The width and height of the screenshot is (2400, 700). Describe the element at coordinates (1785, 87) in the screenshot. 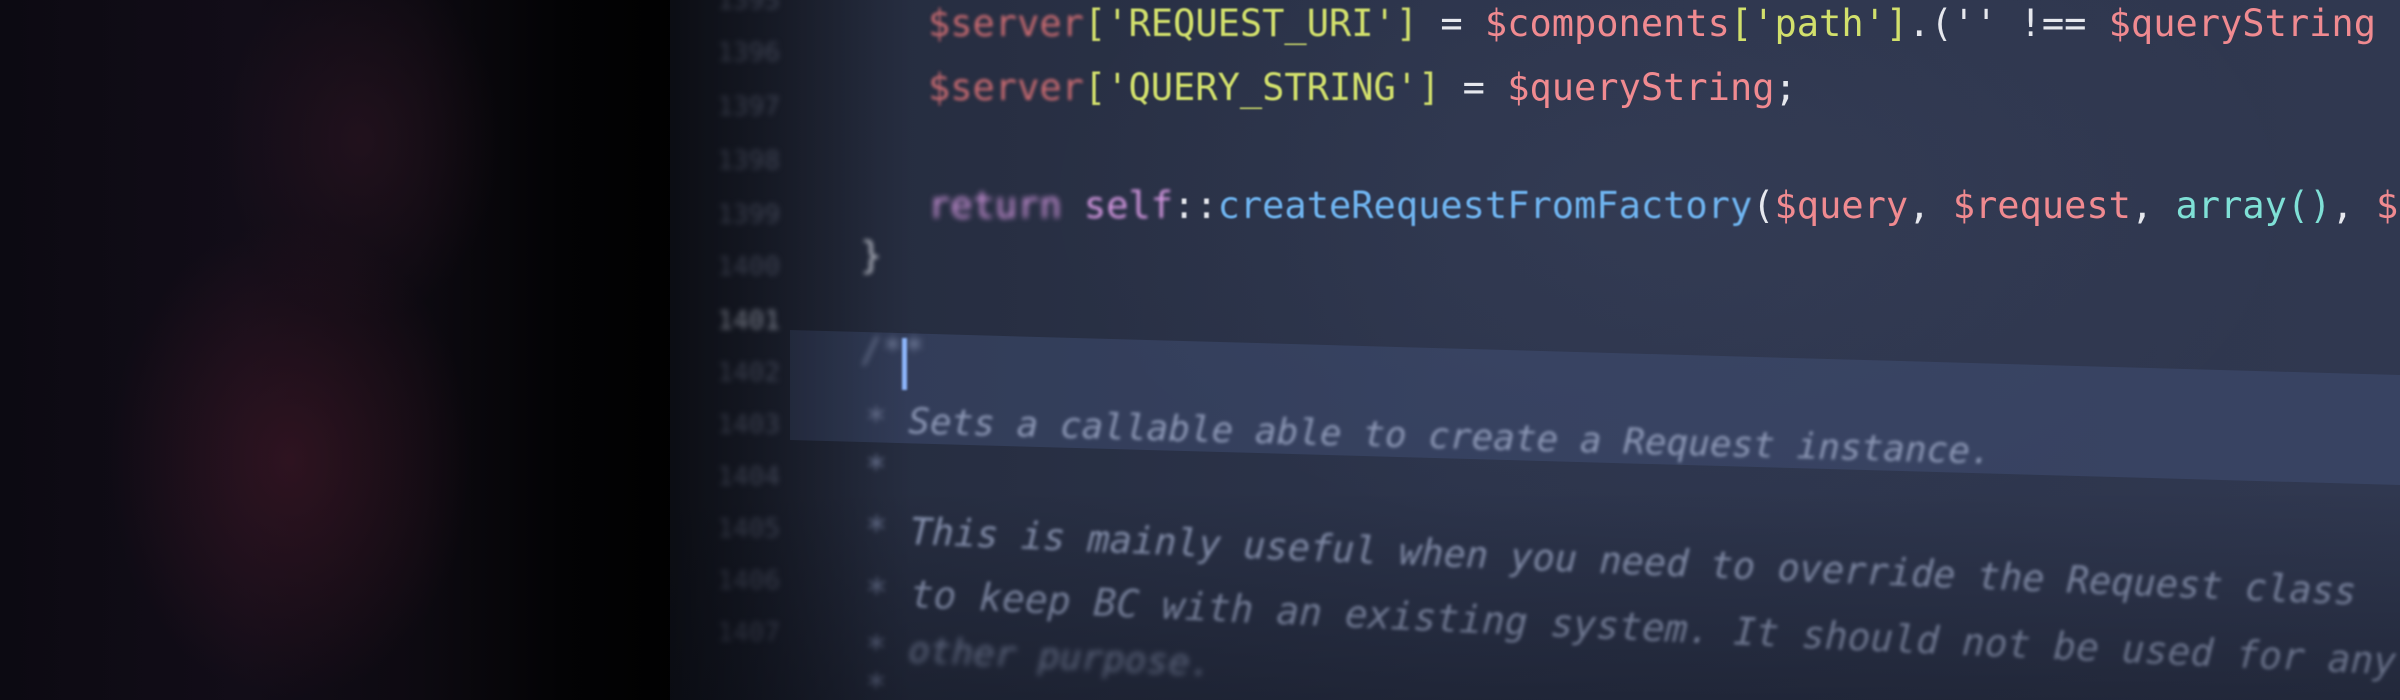

I see `code-token-operator: ;` at that location.